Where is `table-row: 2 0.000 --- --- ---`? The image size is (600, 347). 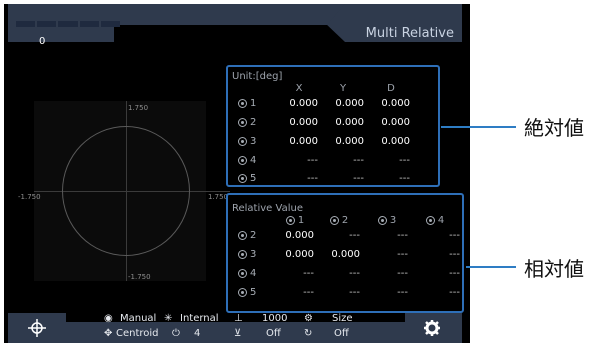 table-row: 2 0.000 --- --- --- is located at coordinates (345, 237).